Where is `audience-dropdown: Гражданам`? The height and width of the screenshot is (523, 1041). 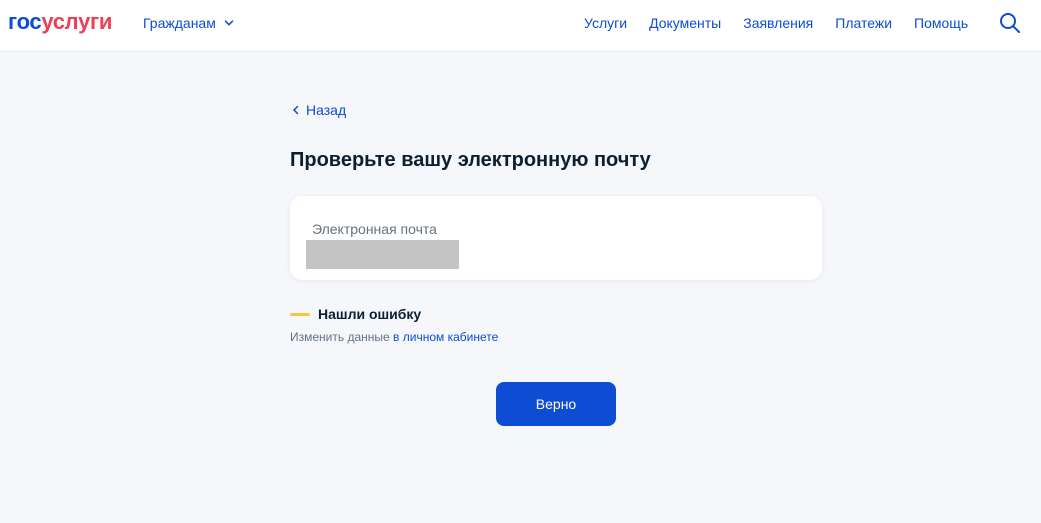
audience-dropdown: Гражданам is located at coordinates (188, 23).